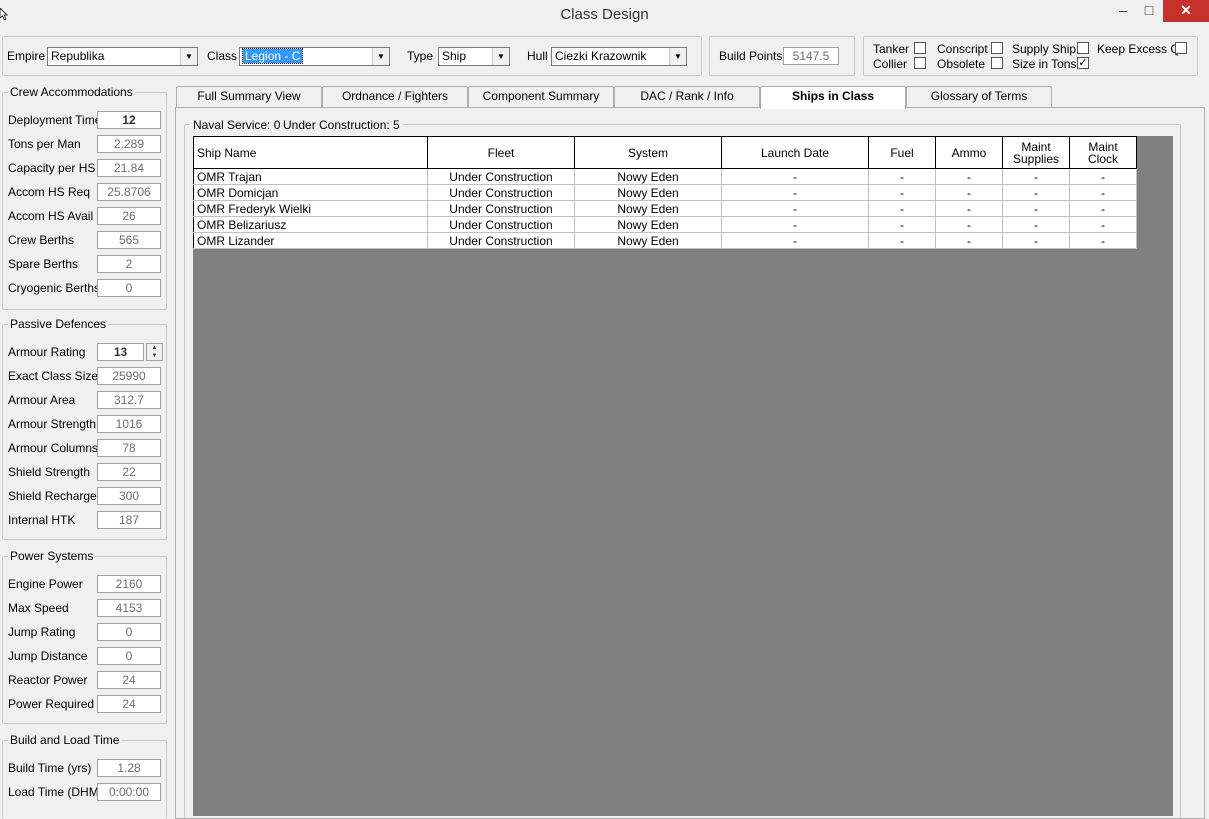  I want to click on field-reactor-power: Reactor Power 24, so click(84, 680).